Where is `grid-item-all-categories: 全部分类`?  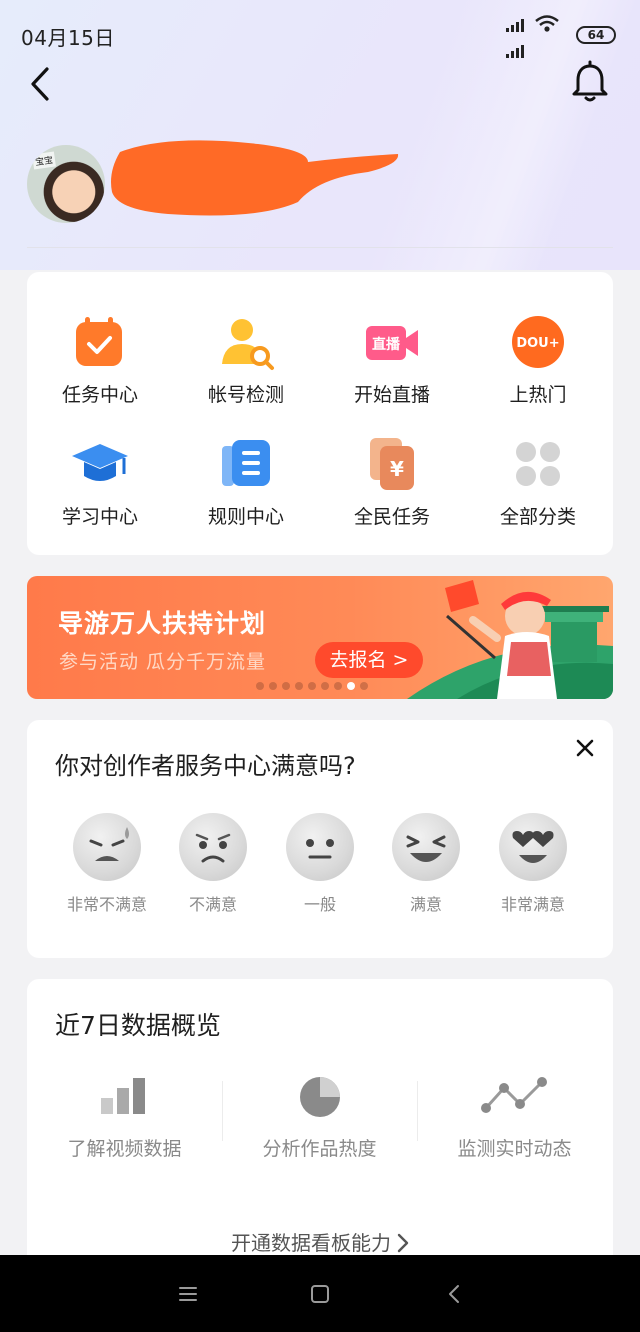 grid-item-all-categories: 全部分类 is located at coordinates (538, 481).